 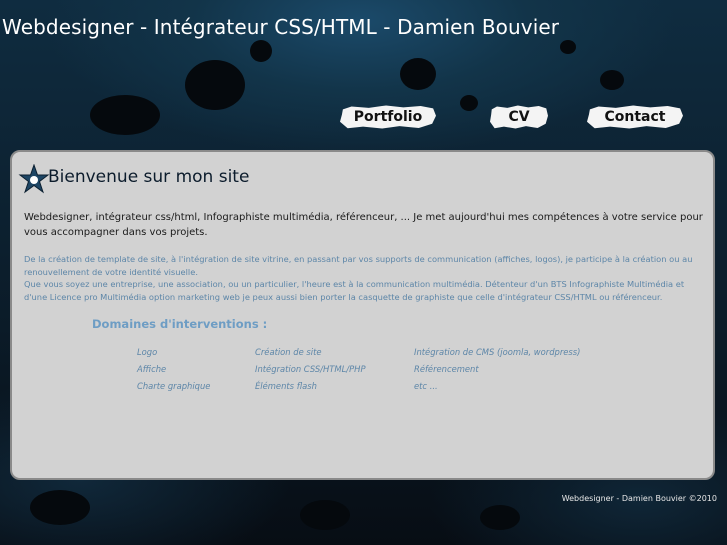 I want to click on service-item: Création de site, so click(x=288, y=352).